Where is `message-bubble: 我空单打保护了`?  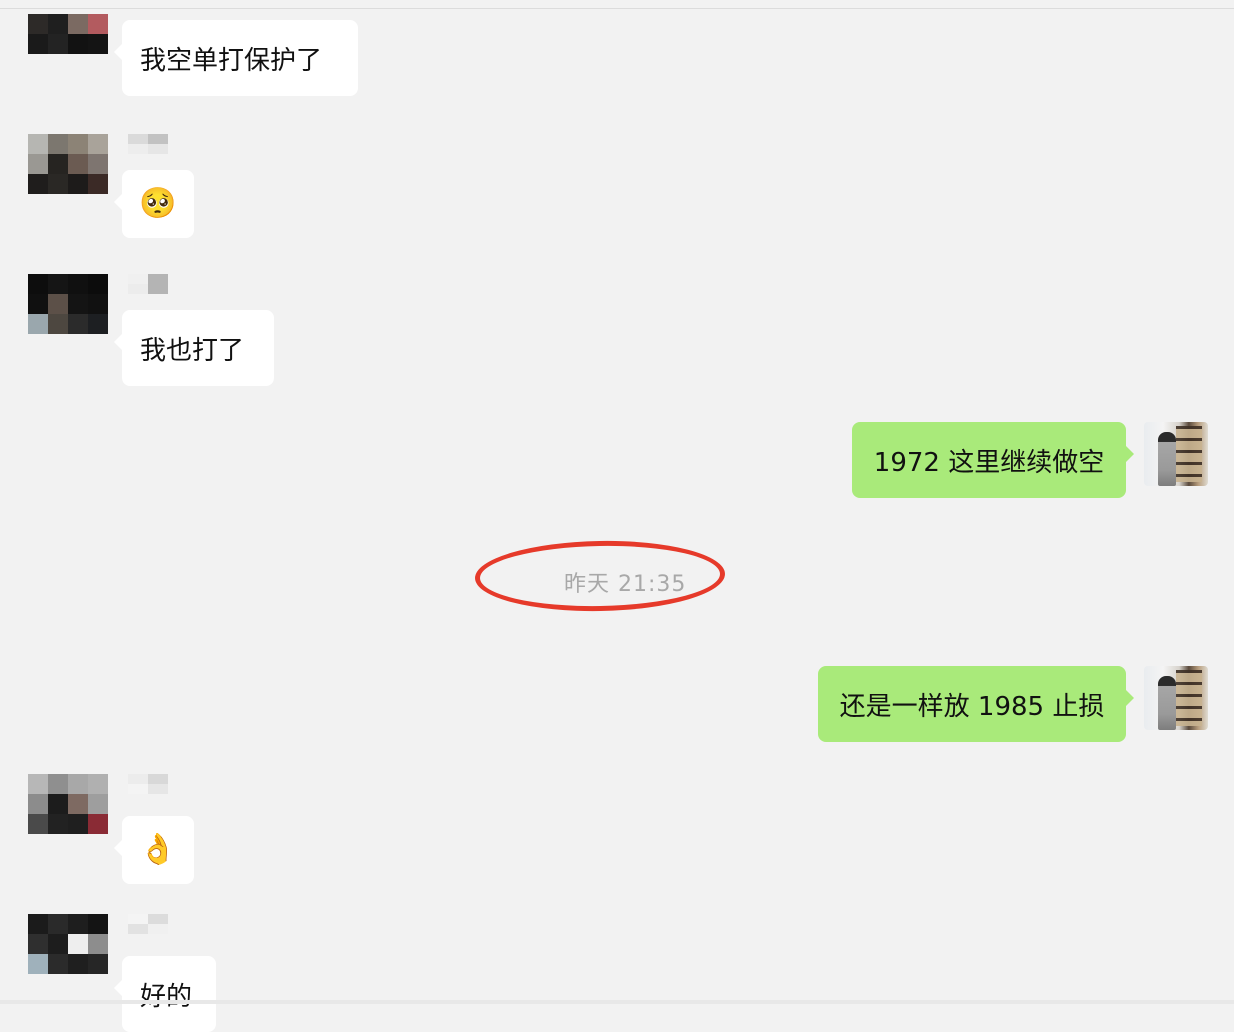 message-bubble: 我空单打保护了 is located at coordinates (236, 58).